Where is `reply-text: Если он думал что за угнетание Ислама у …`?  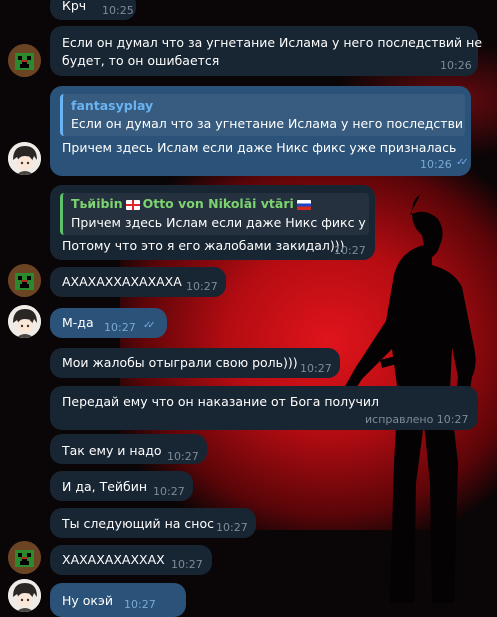 reply-text: Если он думал что за угнетание Ислама у … is located at coordinates (267, 123).